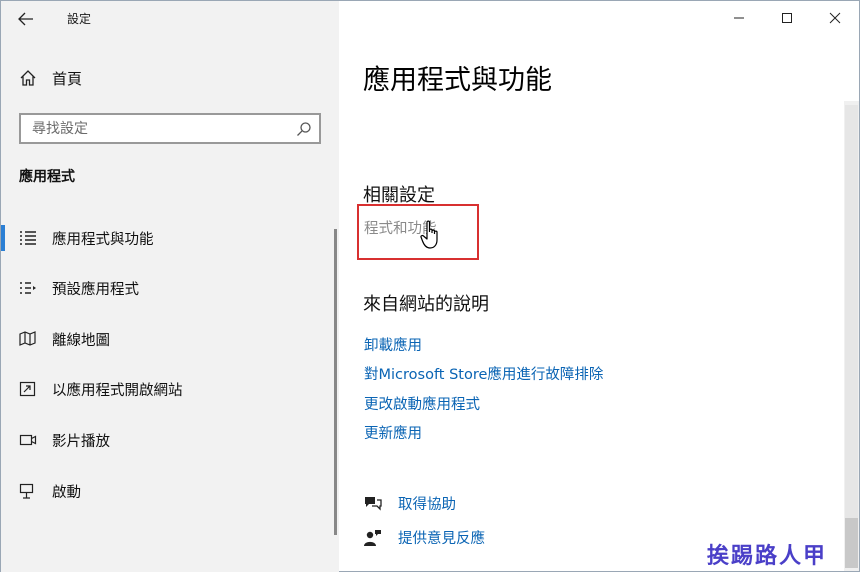  I want to click on give-feedback-link: 提供意見反應, so click(463, 538).